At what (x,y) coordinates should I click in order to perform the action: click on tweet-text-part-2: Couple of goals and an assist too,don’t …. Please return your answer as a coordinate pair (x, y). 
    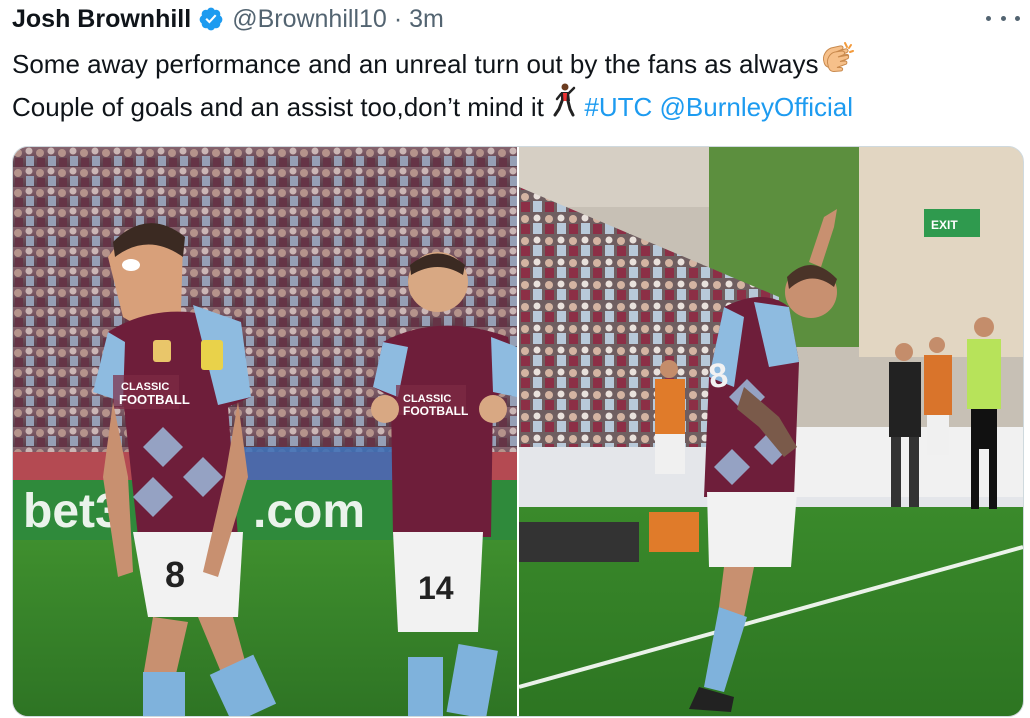
    Looking at the image, I should click on (278, 106).